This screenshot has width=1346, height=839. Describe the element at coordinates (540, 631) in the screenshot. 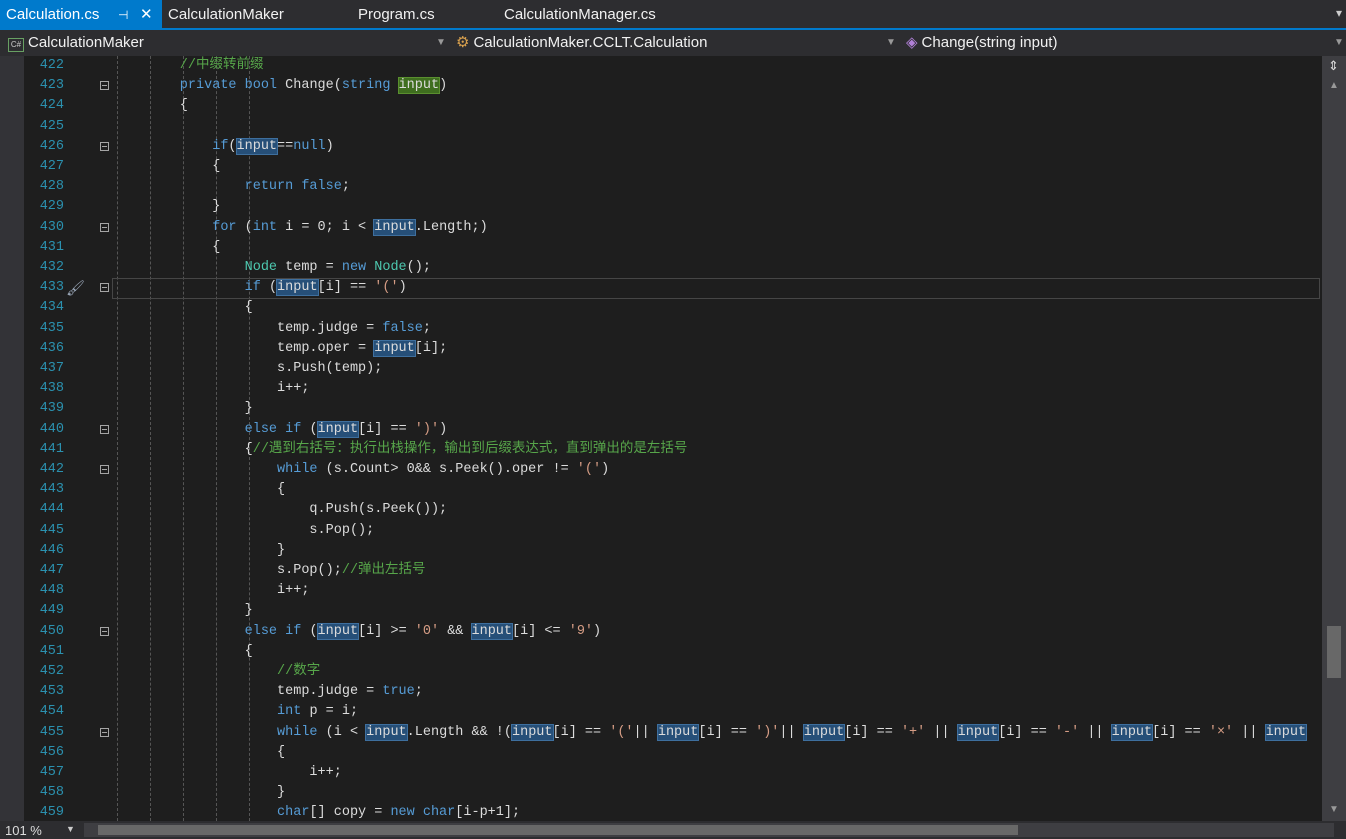

I see `code-token: [i] <=` at that location.